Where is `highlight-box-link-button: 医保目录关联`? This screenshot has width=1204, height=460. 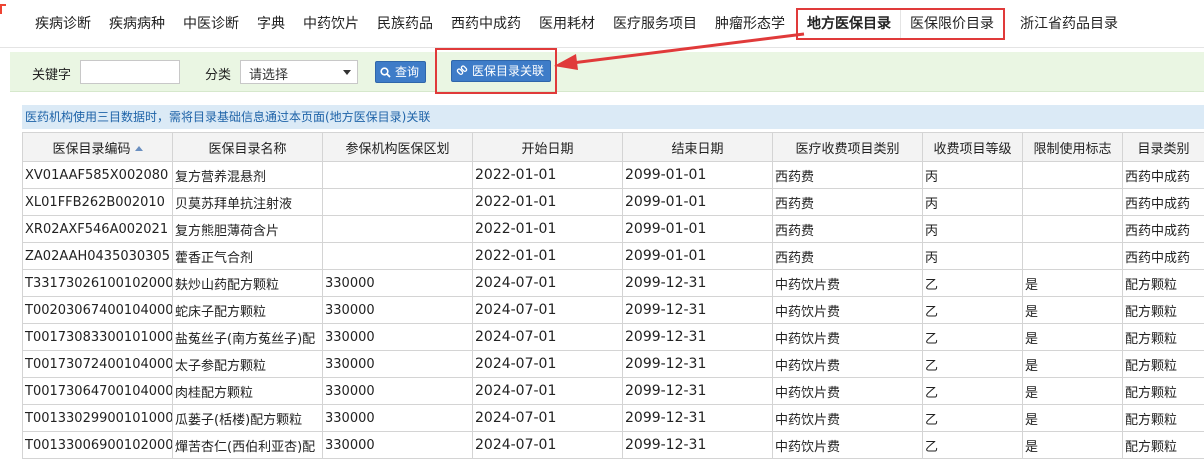
highlight-box-link-button: 医保目录关联 is located at coordinates (496, 71).